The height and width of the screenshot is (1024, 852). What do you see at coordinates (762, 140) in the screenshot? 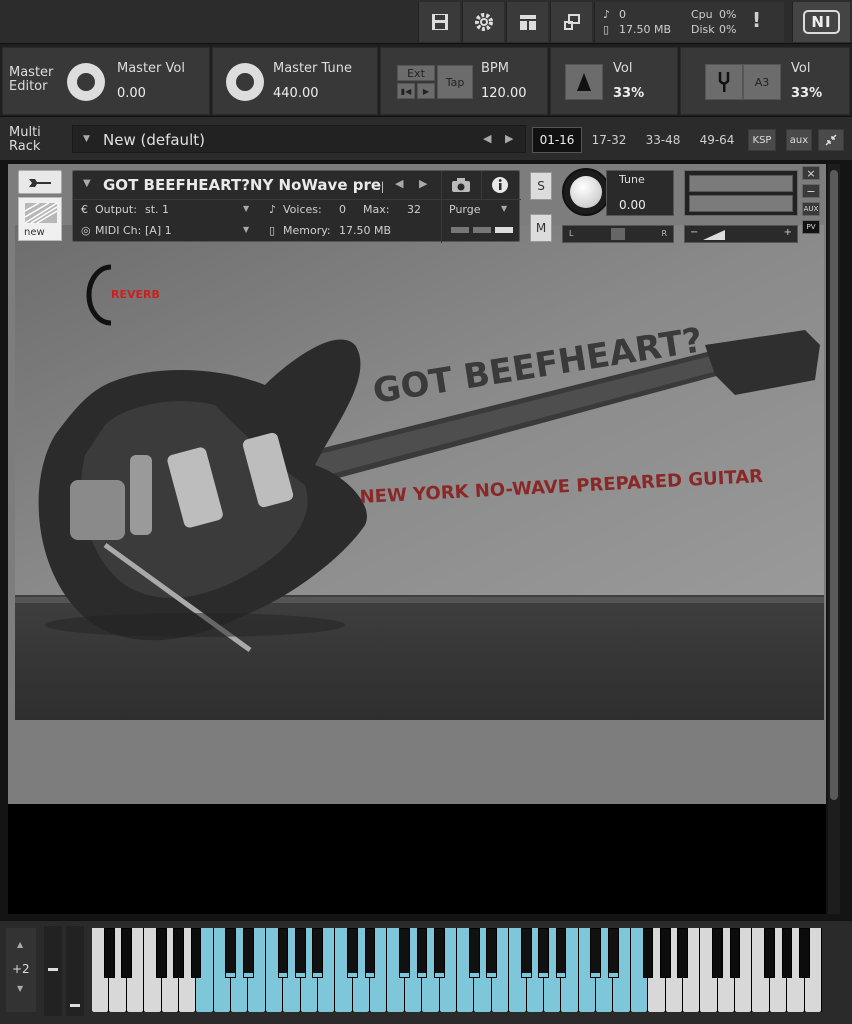
I see `ksp-button: KSP` at bounding box center [762, 140].